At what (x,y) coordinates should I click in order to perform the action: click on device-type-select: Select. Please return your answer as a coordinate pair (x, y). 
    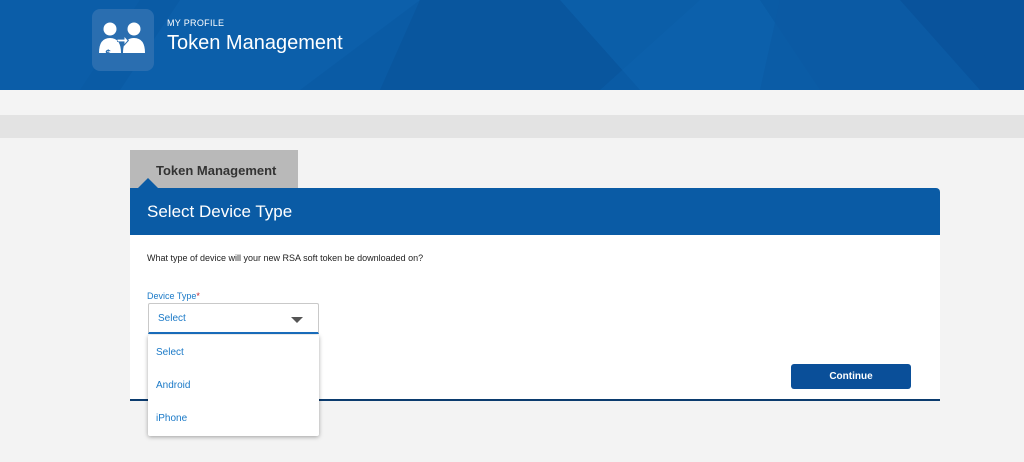
    Looking at the image, I should click on (233, 318).